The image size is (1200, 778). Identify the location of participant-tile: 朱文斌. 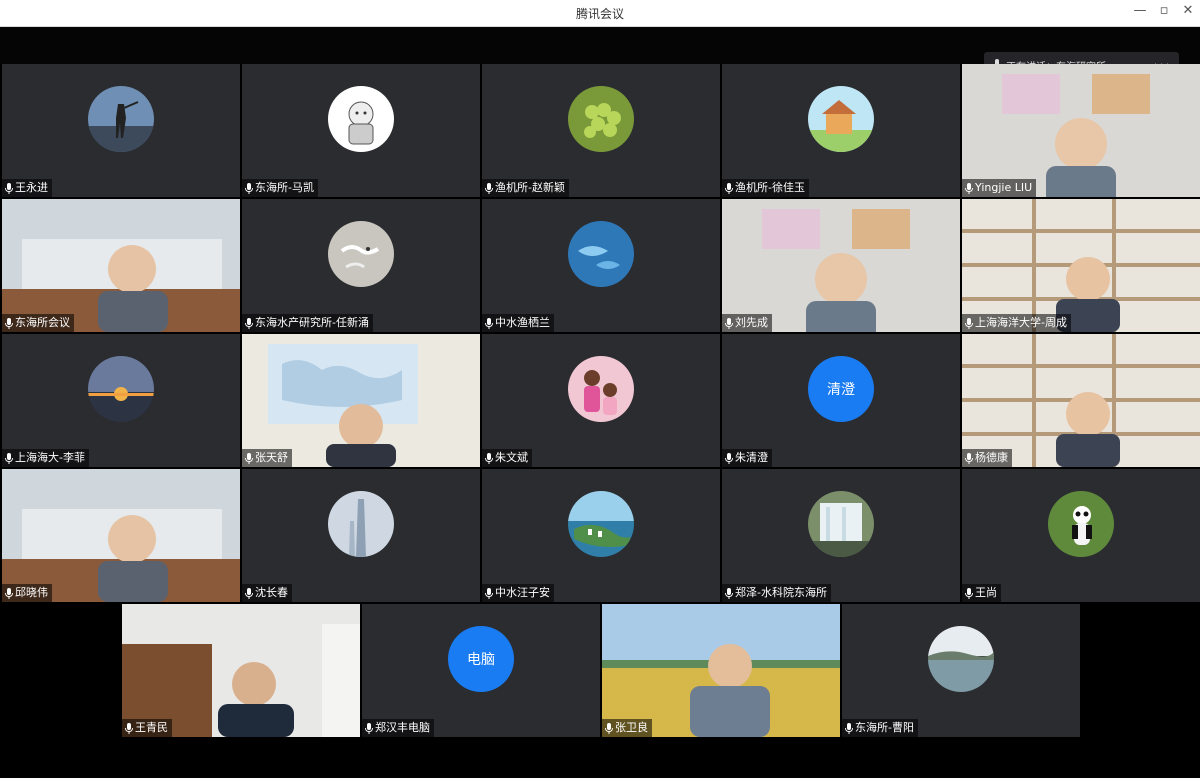
(601, 400).